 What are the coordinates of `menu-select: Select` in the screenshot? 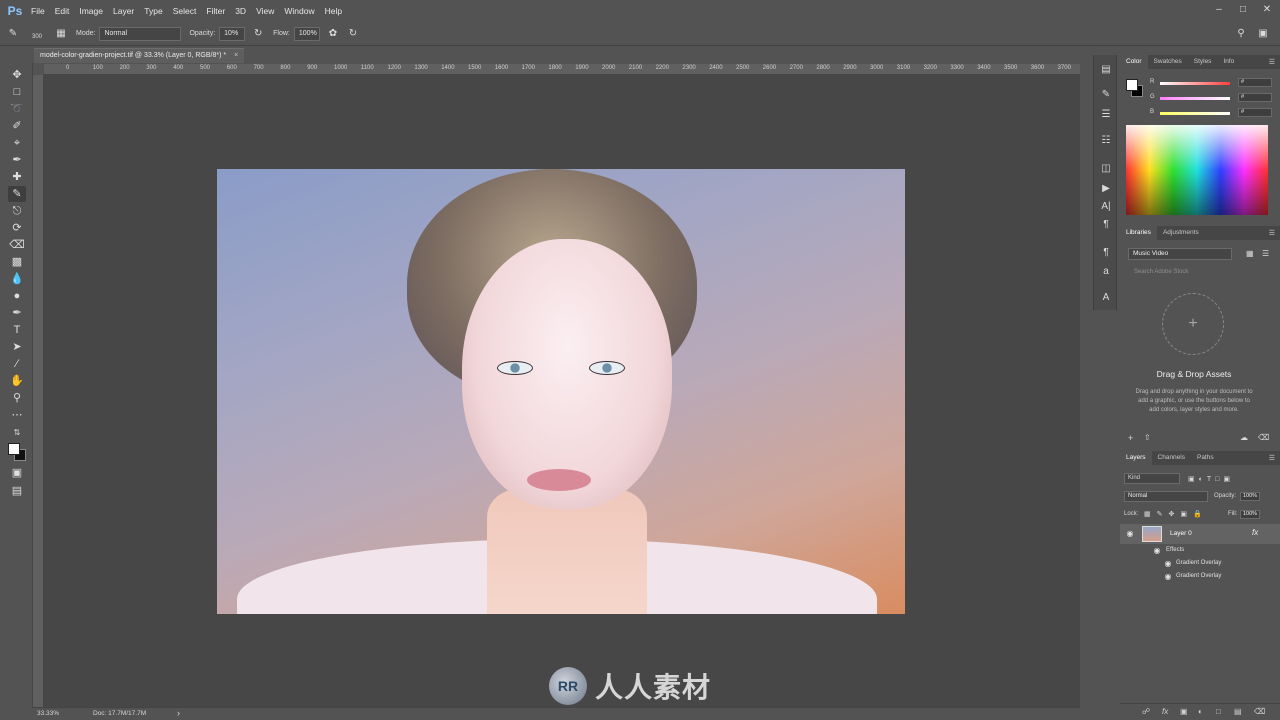 It's located at (185, 11).